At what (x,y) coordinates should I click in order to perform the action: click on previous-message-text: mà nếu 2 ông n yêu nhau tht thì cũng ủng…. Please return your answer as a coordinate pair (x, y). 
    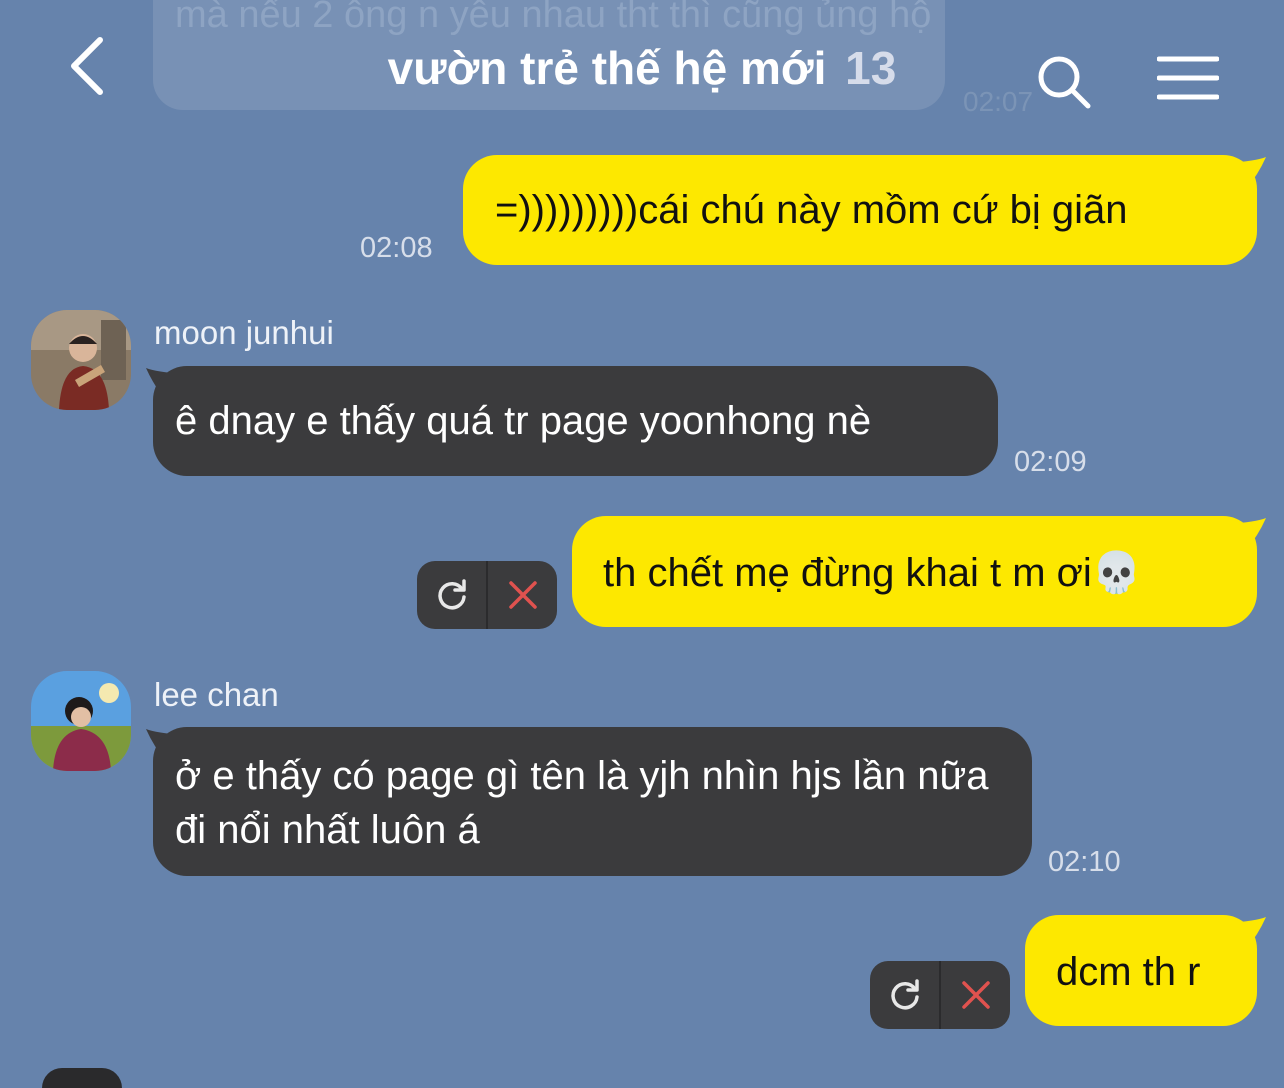
    Looking at the image, I should click on (553, 18).